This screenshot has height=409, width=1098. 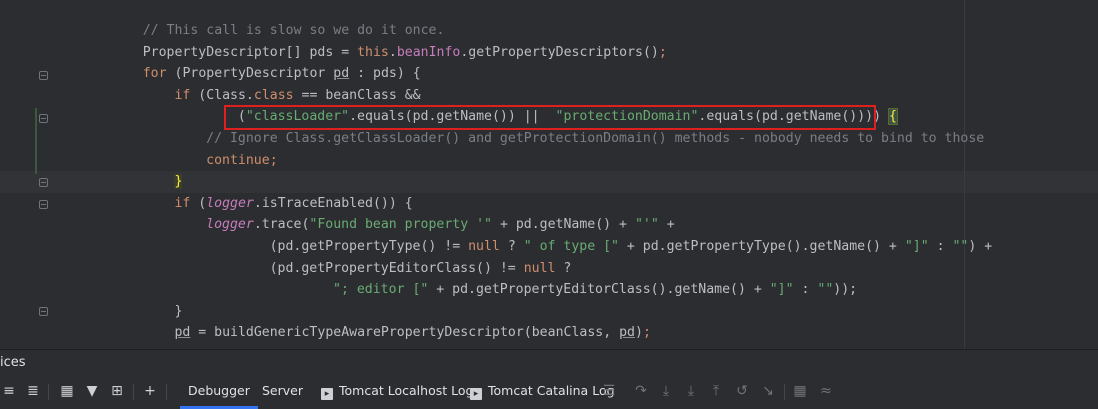 I want to click on tab-tomcat-catalina-log: ▸ Tomcat Catalina Log, so click(x=542, y=390).